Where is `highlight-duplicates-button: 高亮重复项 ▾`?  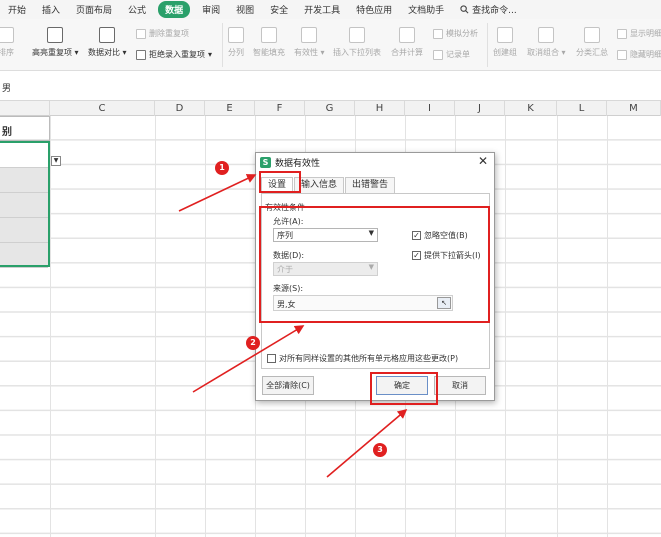 highlight-duplicates-button: 高亮重复项 ▾ is located at coordinates (55, 42).